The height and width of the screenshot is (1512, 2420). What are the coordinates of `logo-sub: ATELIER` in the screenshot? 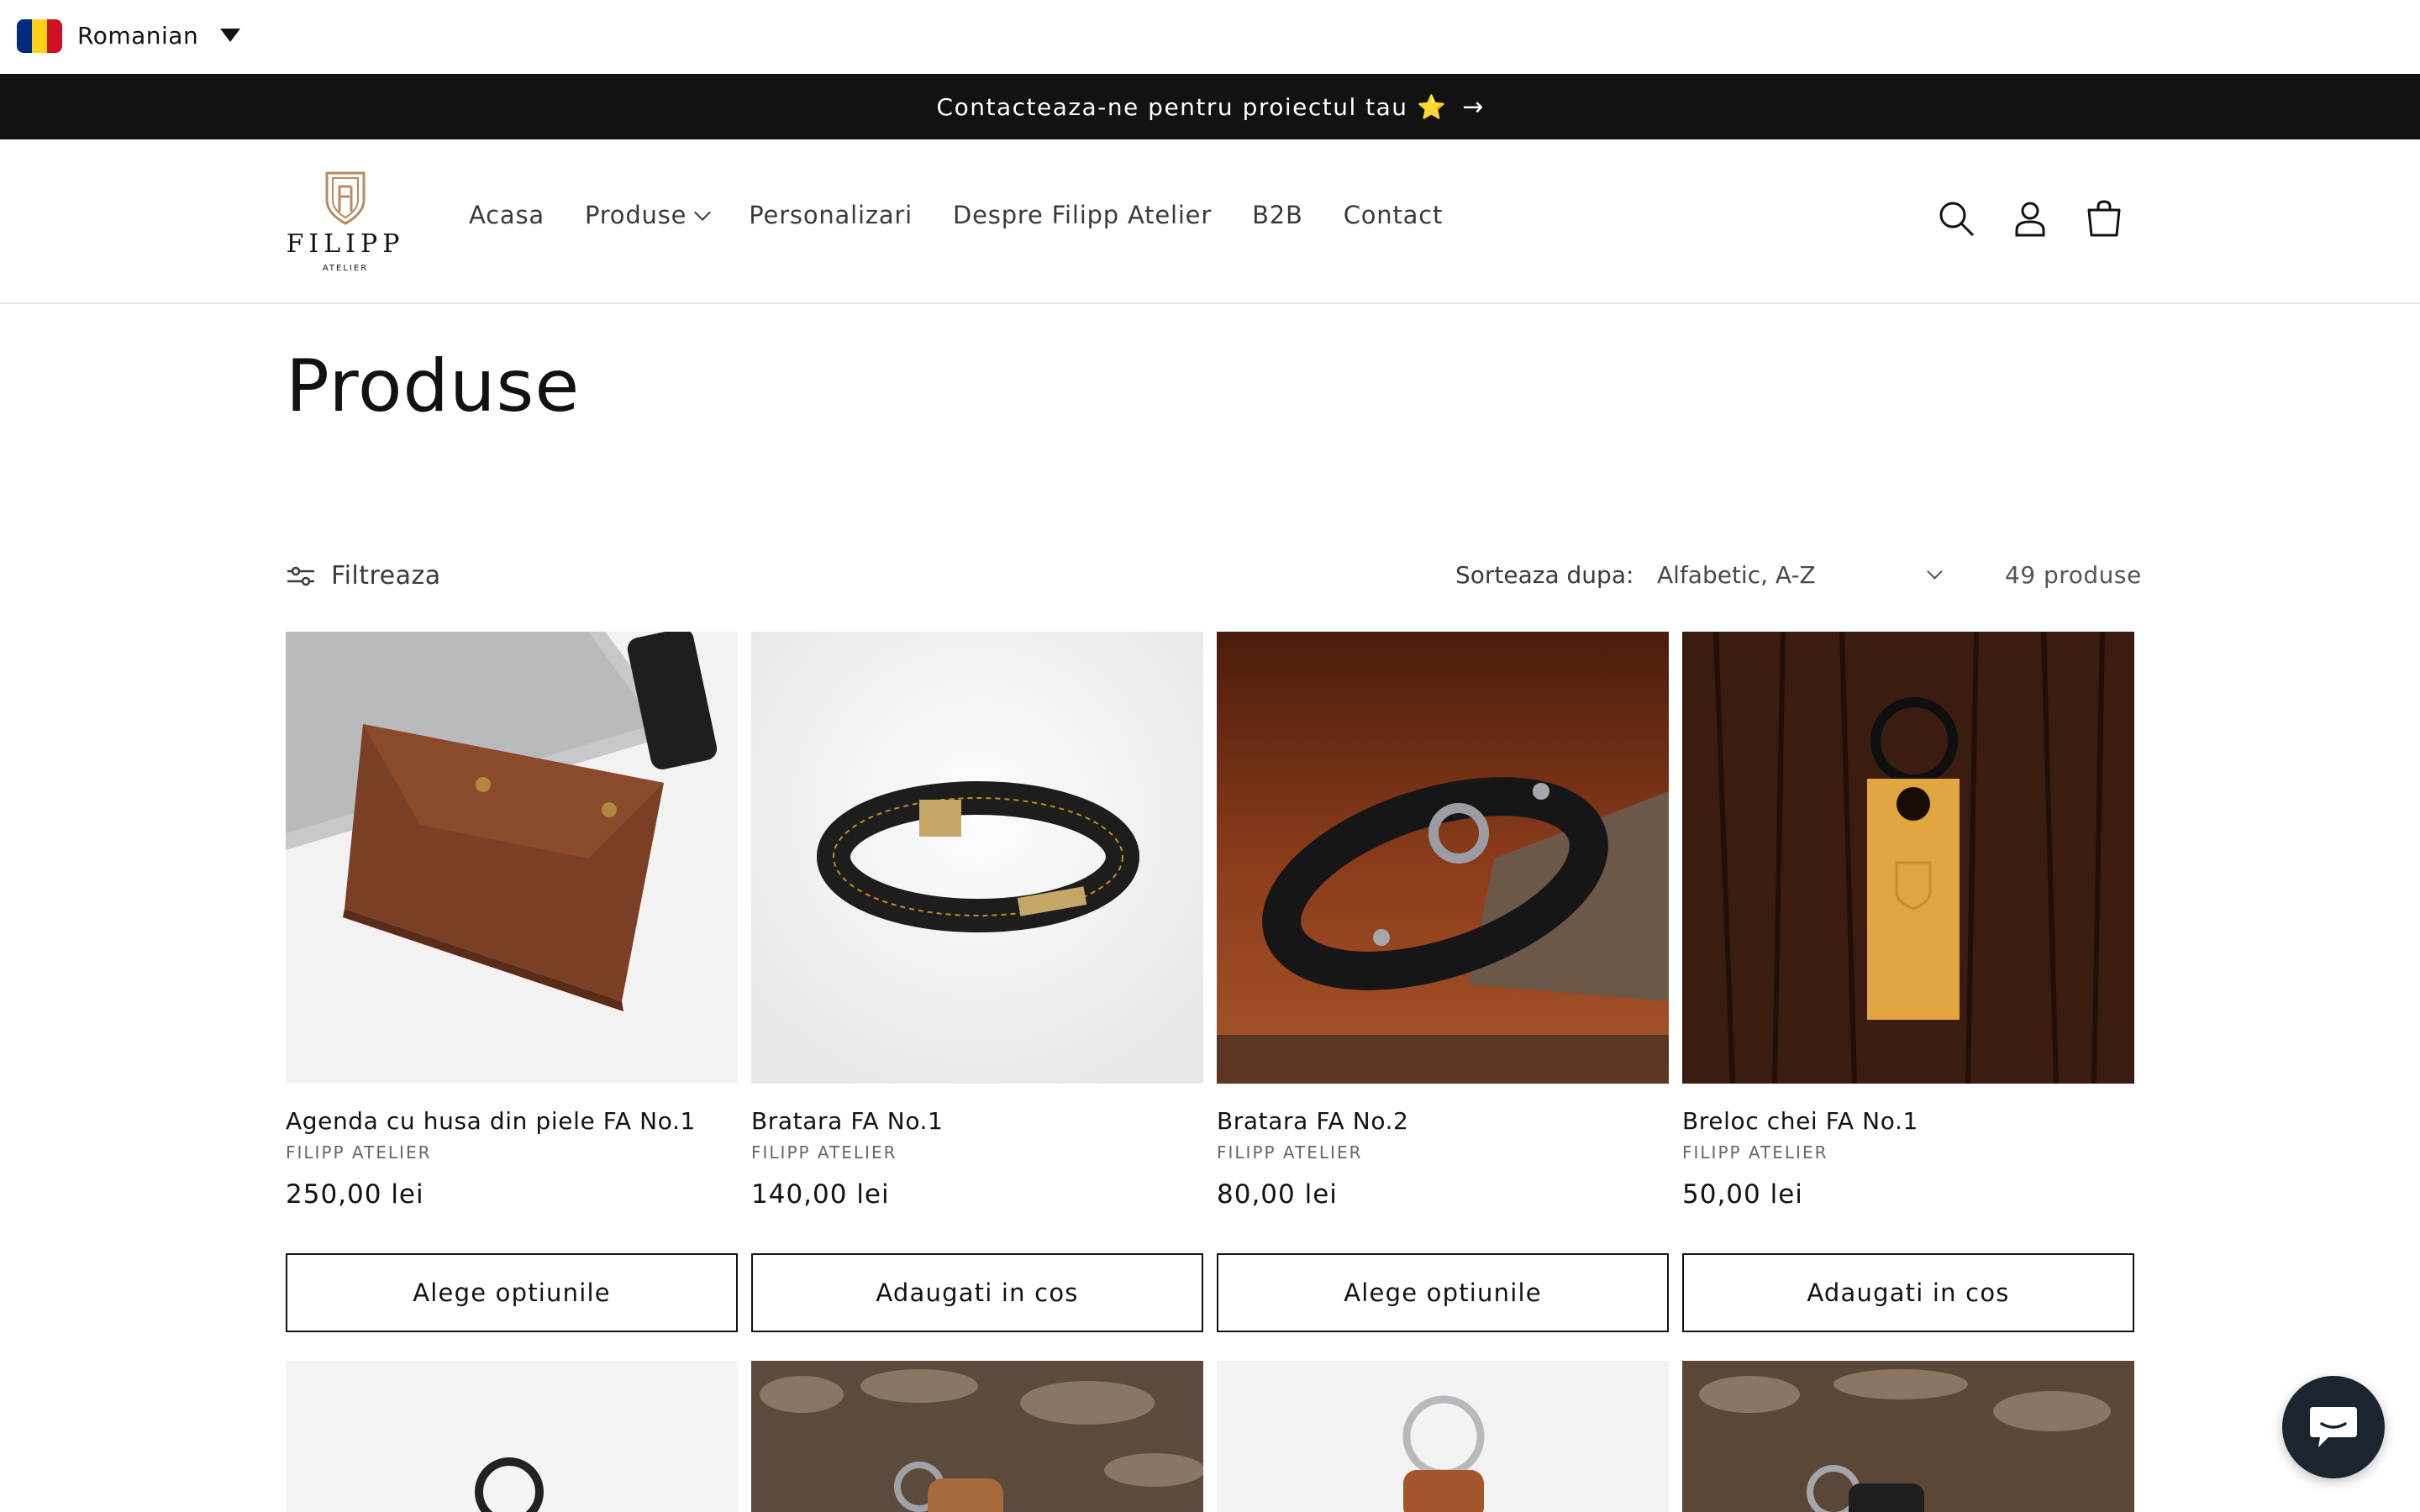 It's located at (345, 268).